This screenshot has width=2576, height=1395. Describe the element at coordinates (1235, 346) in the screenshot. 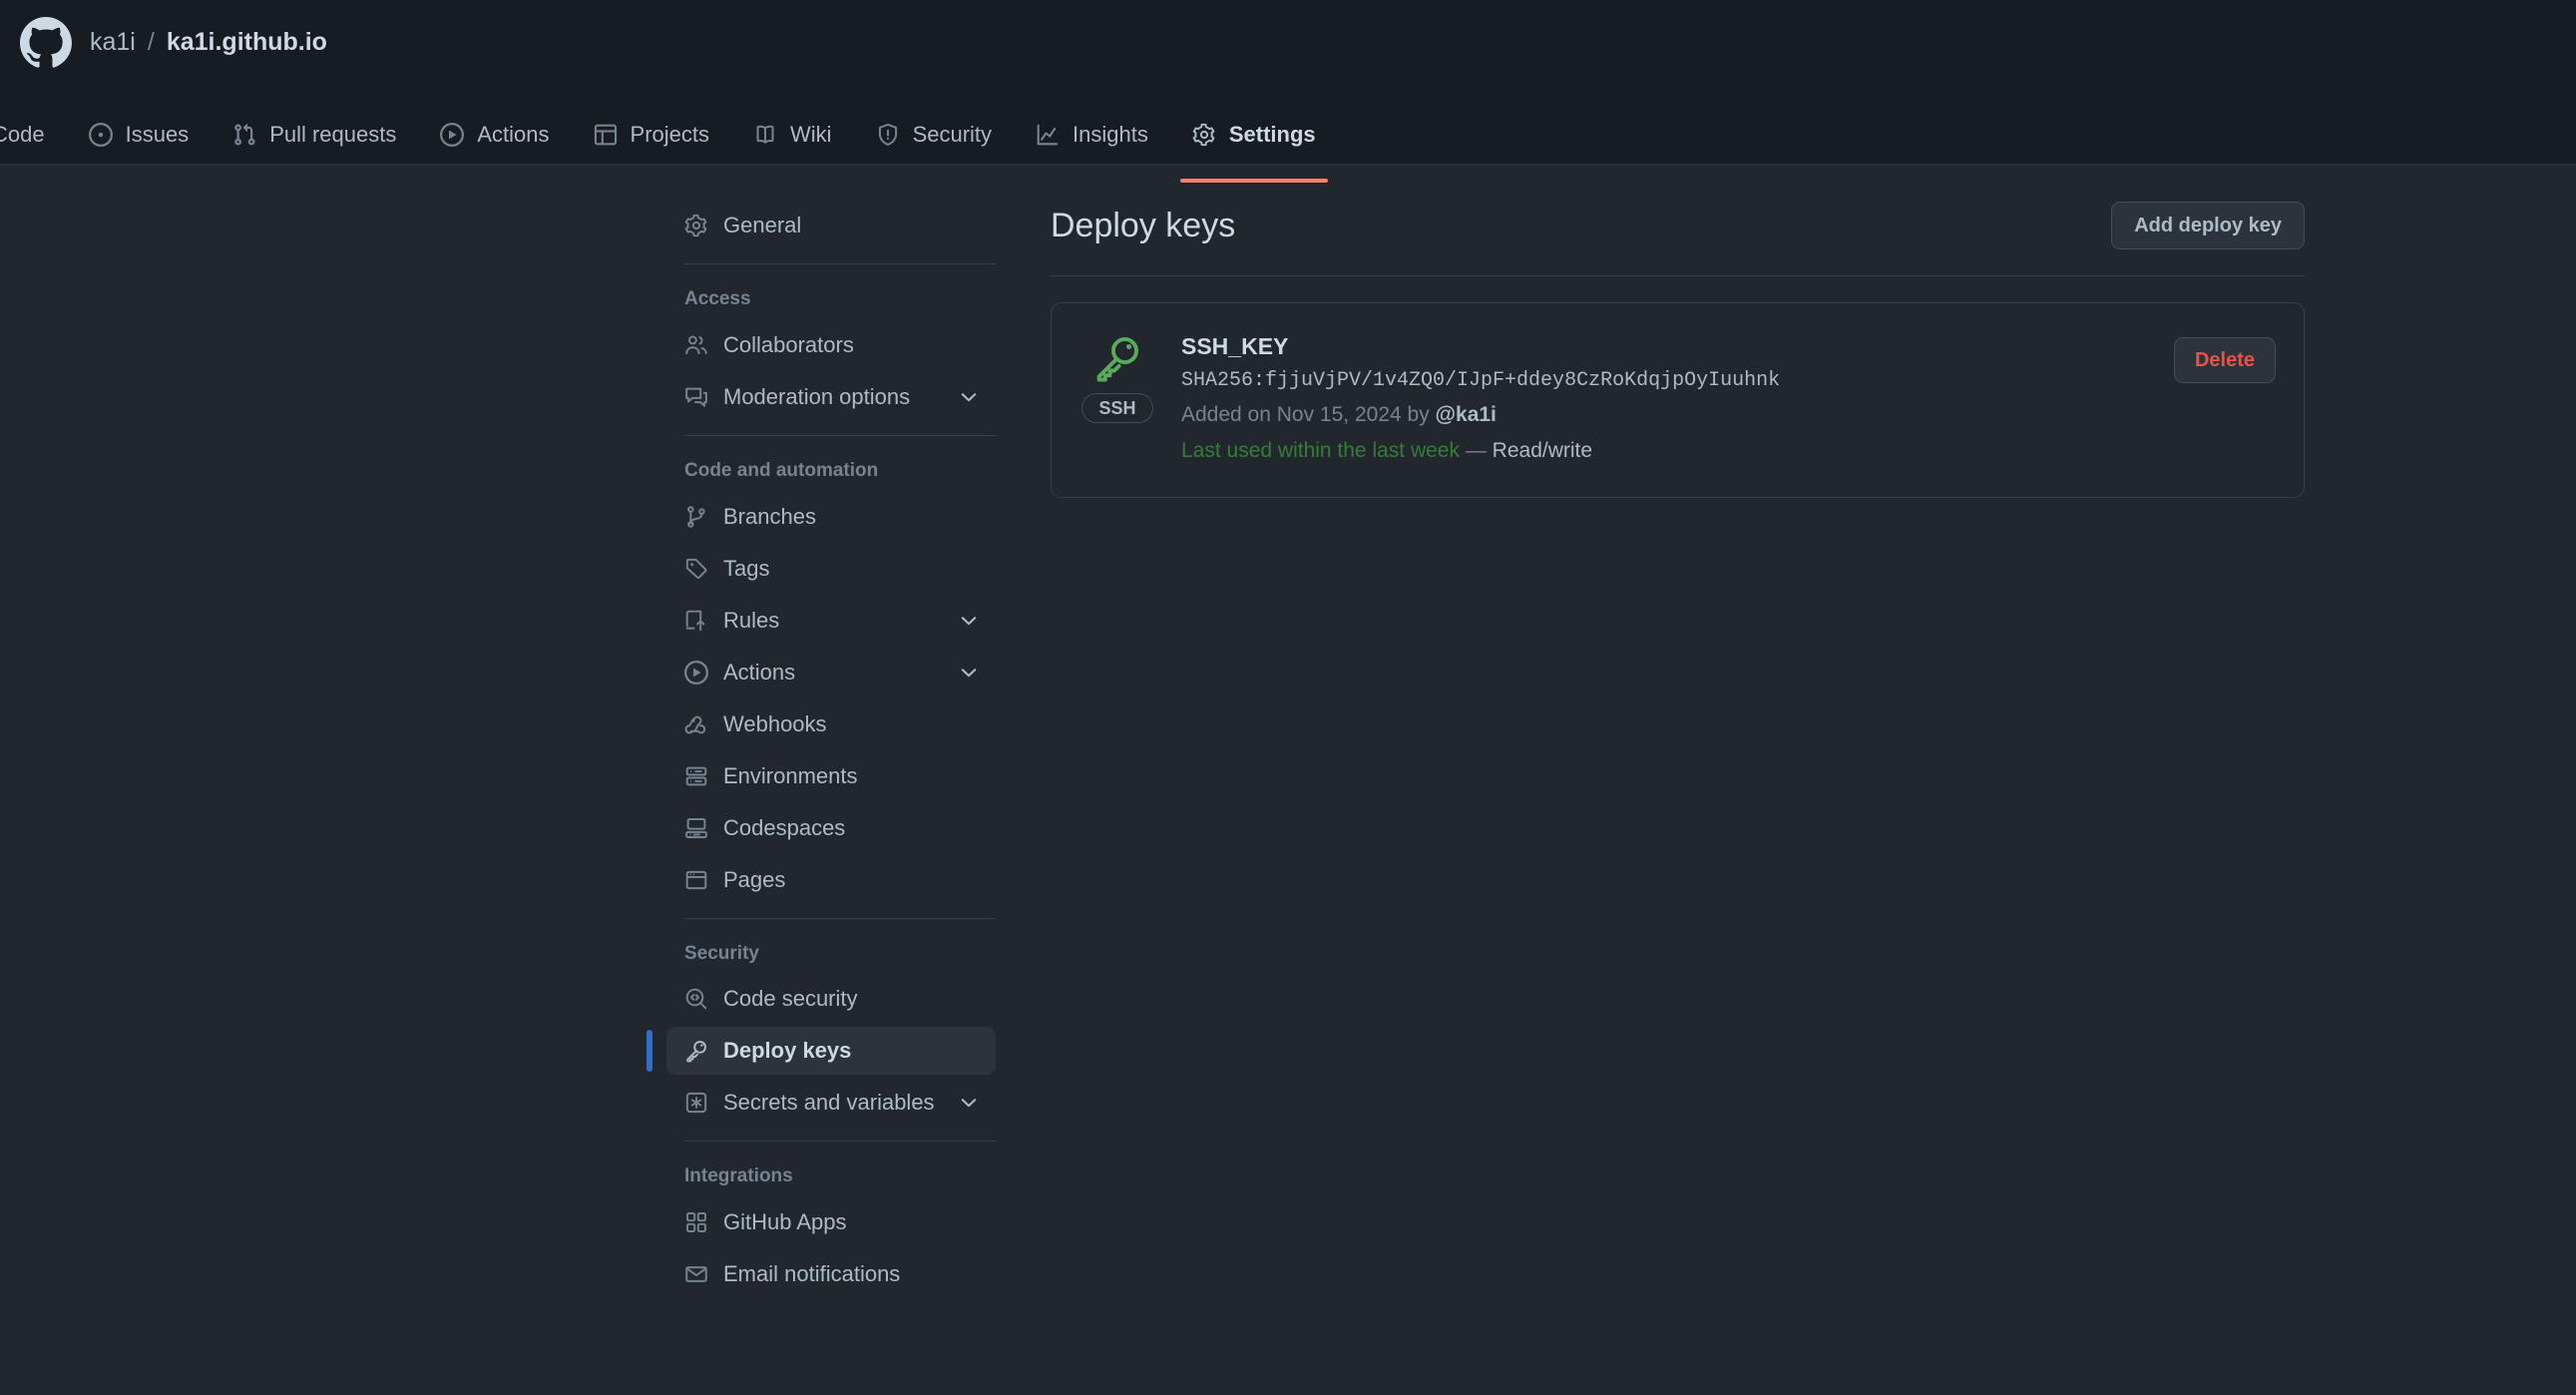

I see `deploy-key-title: SSH_KEY` at that location.